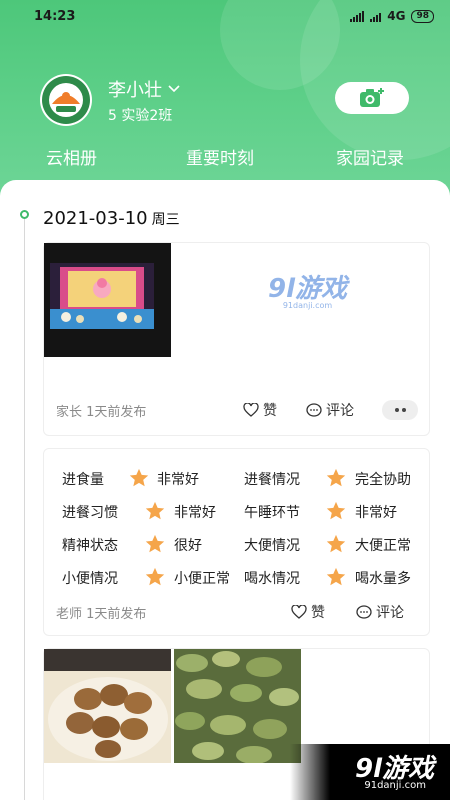 The image size is (450, 800). What do you see at coordinates (383, 546) in the screenshot?
I see `report-value: 大便正常` at bounding box center [383, 546].